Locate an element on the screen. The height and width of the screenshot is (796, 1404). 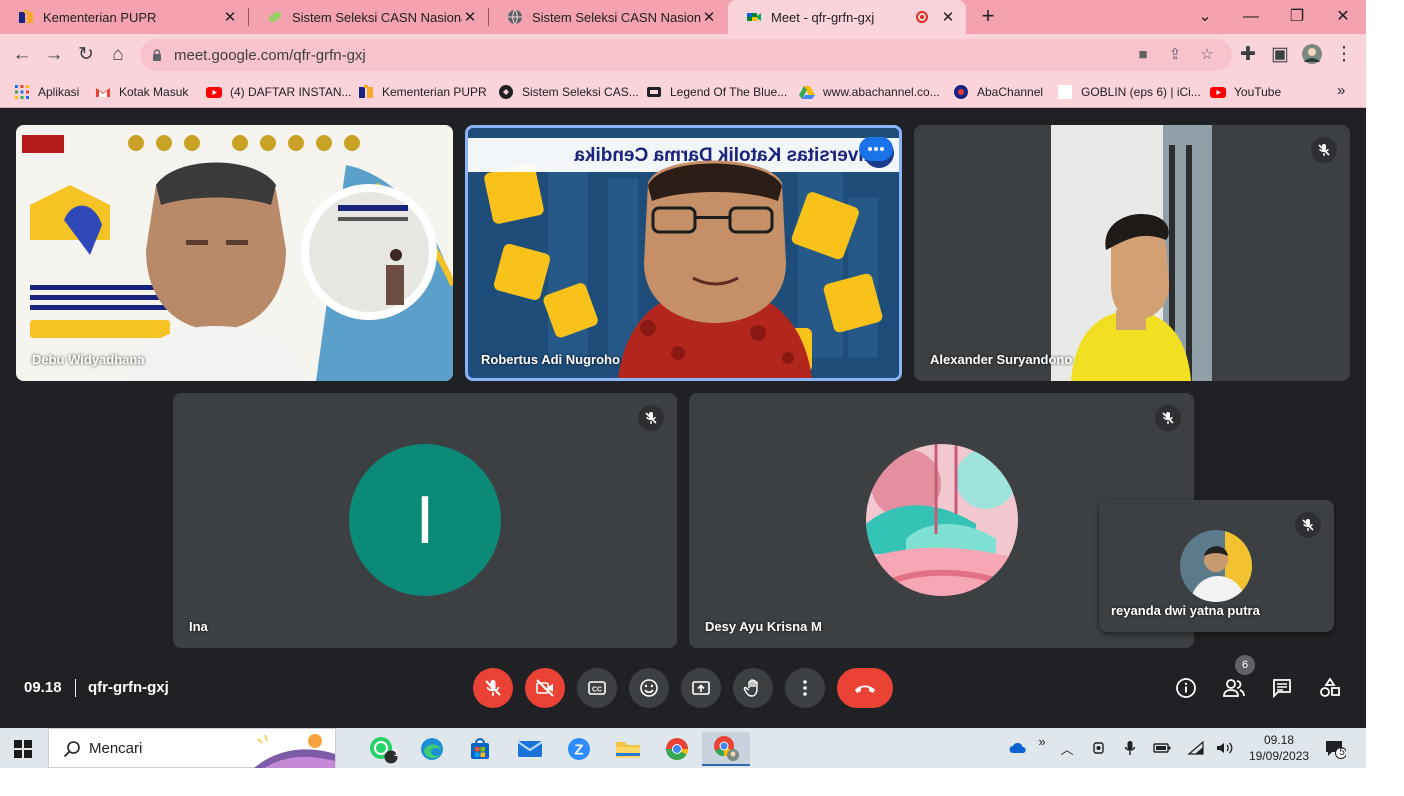
bookmark-kotak-masuk: Kotak Masuk is located at coordinates (141, 92).